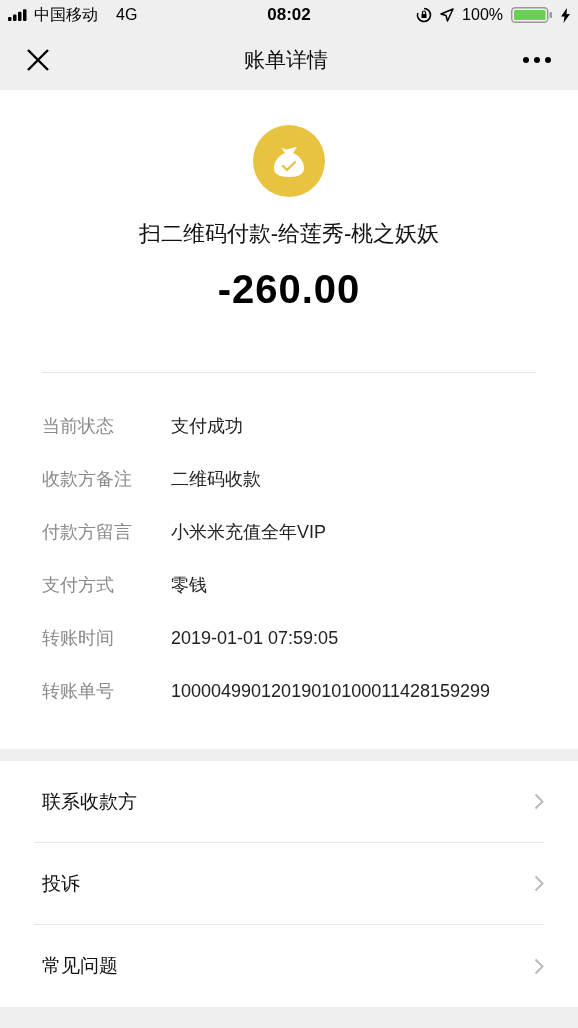  I want to click on detail-label: 当前状态, so click(78, 426).